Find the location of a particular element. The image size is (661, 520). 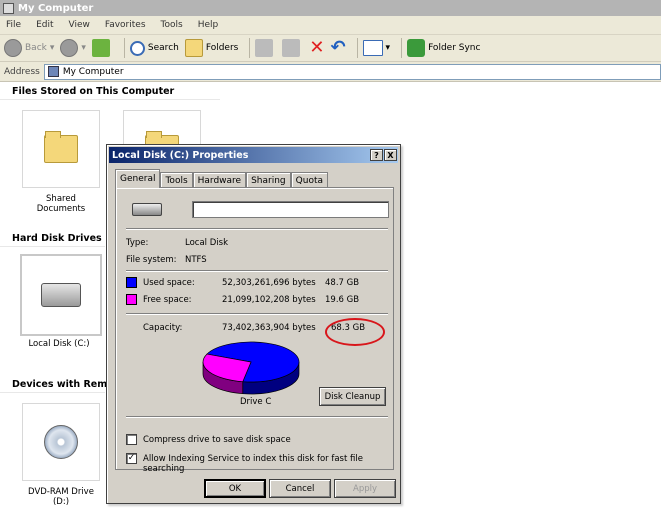

undo-button: ↶ is located at coordinates (337, 48).